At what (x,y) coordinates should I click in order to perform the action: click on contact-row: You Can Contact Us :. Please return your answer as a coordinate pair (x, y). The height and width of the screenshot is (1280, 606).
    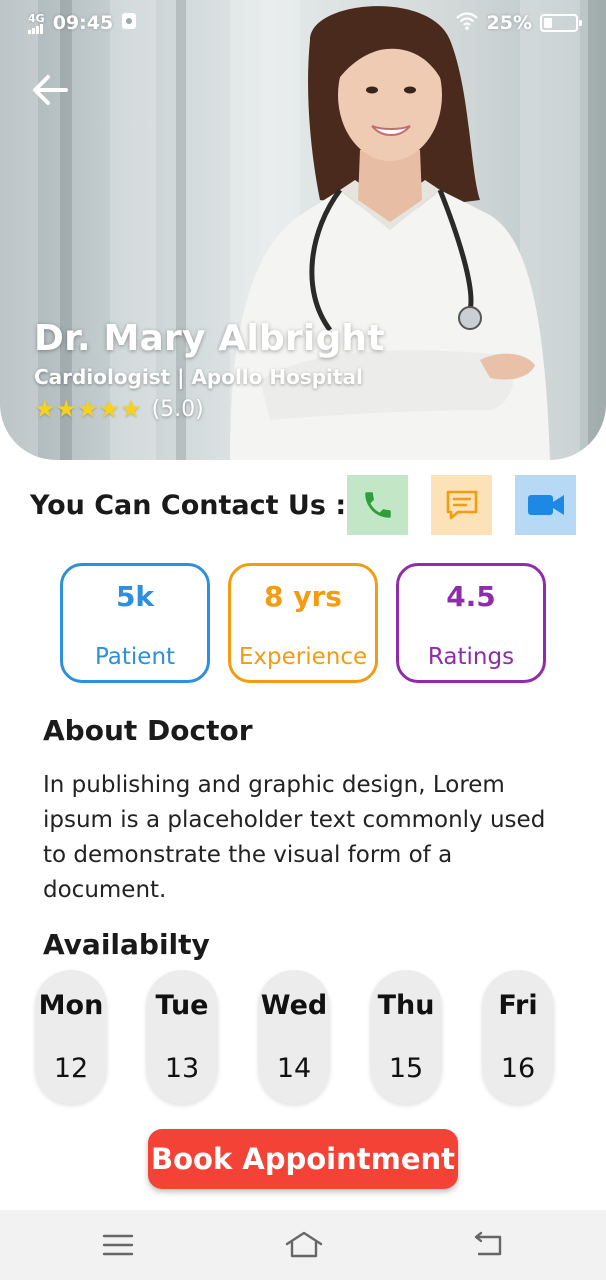
    Looking at the image, I should click on (303, 505).